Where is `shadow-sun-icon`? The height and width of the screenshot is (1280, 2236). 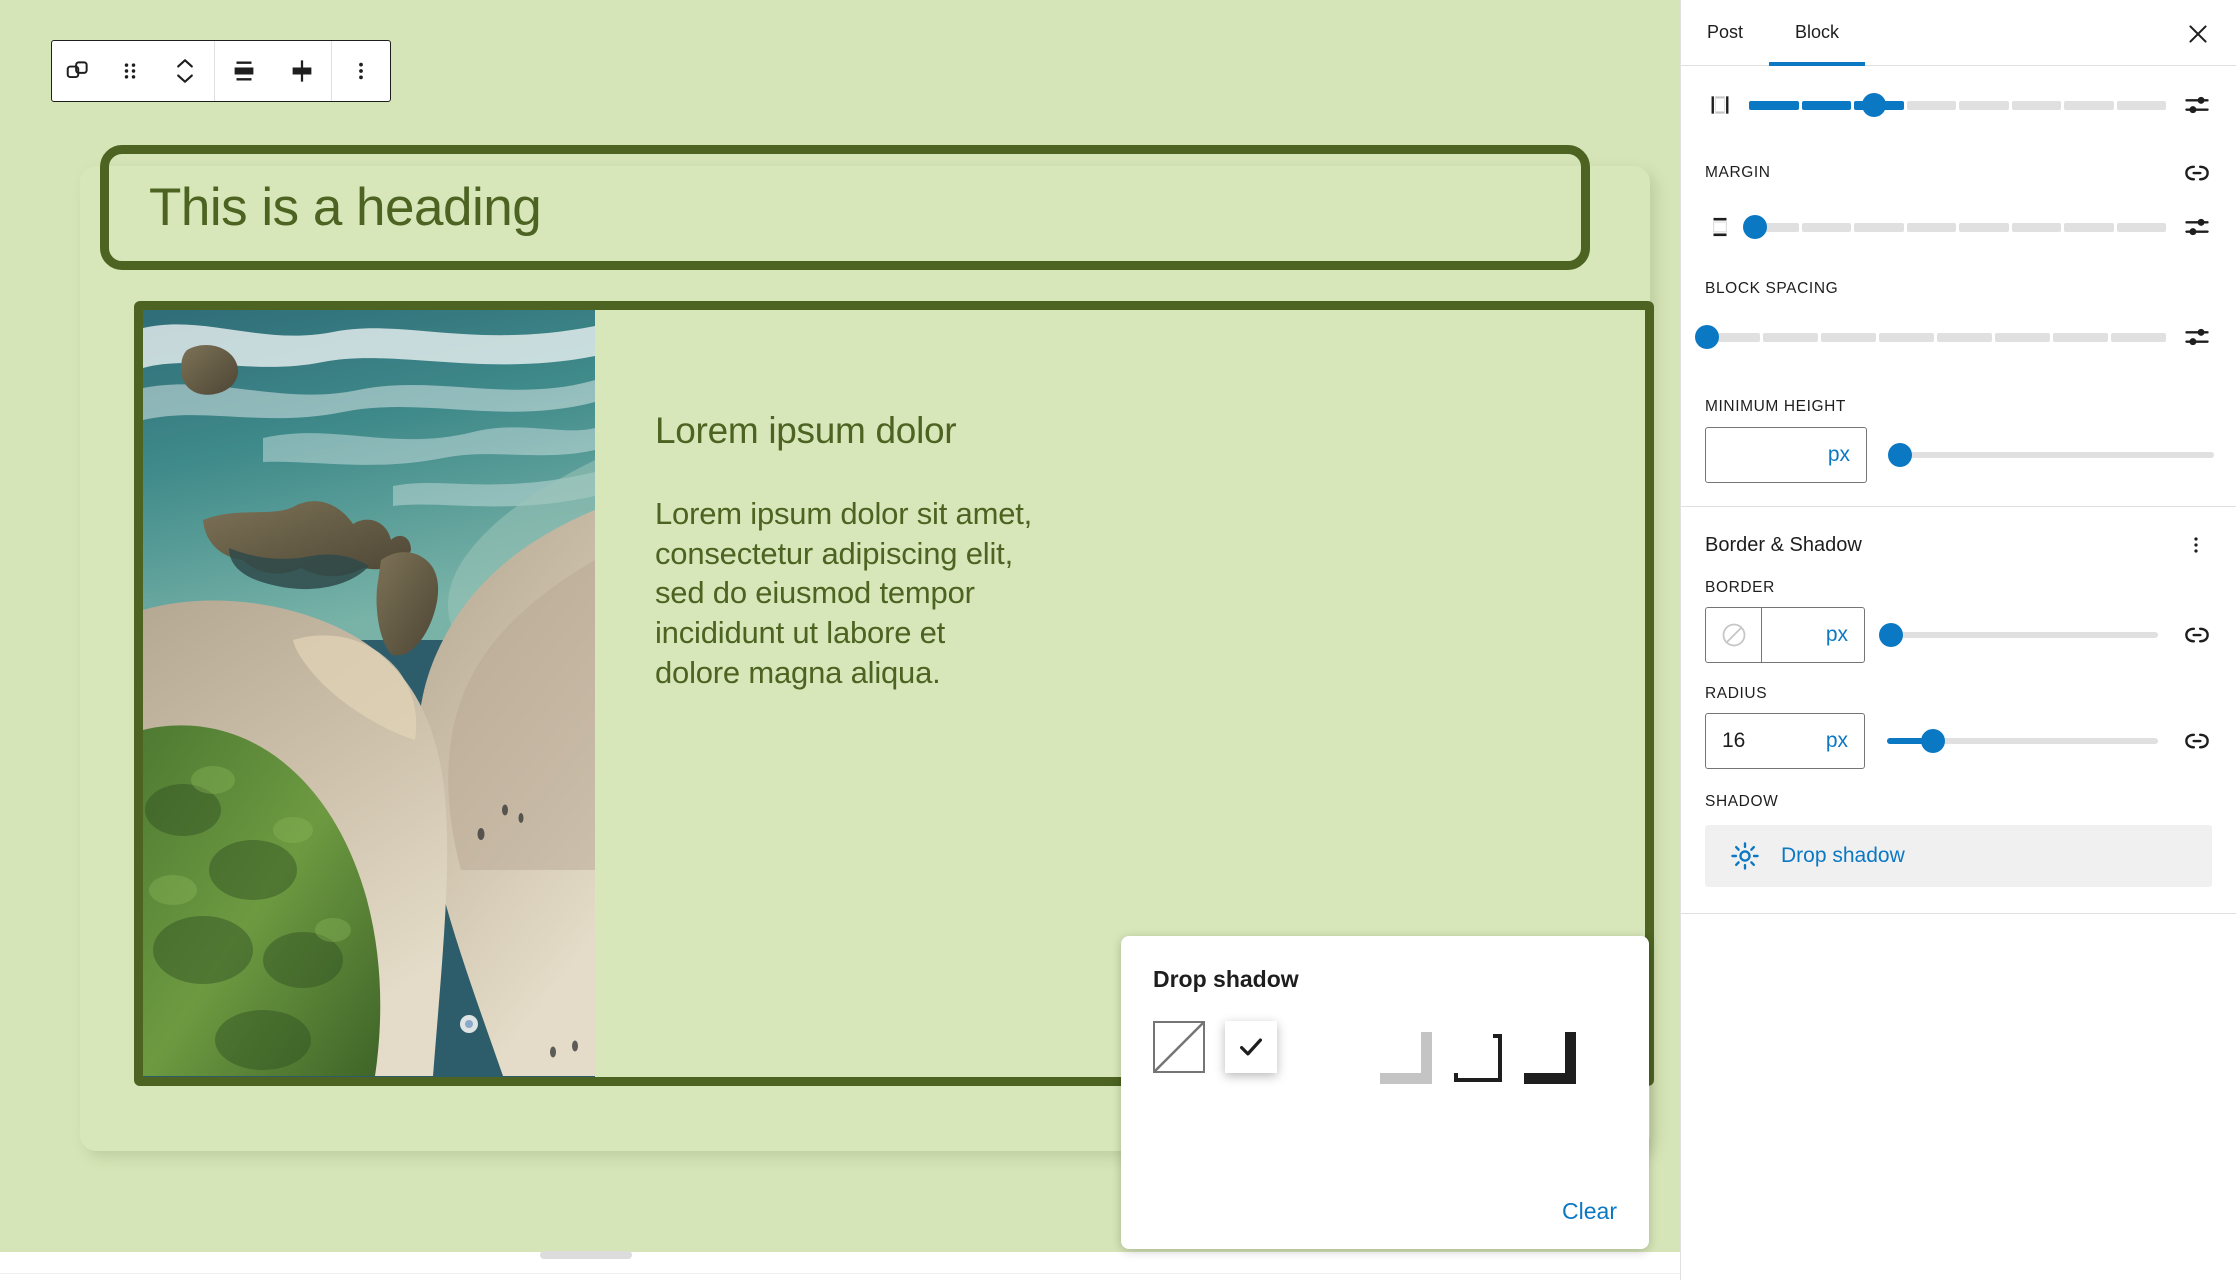 shadow-sun-icon is located at coordinates (1745, 856).